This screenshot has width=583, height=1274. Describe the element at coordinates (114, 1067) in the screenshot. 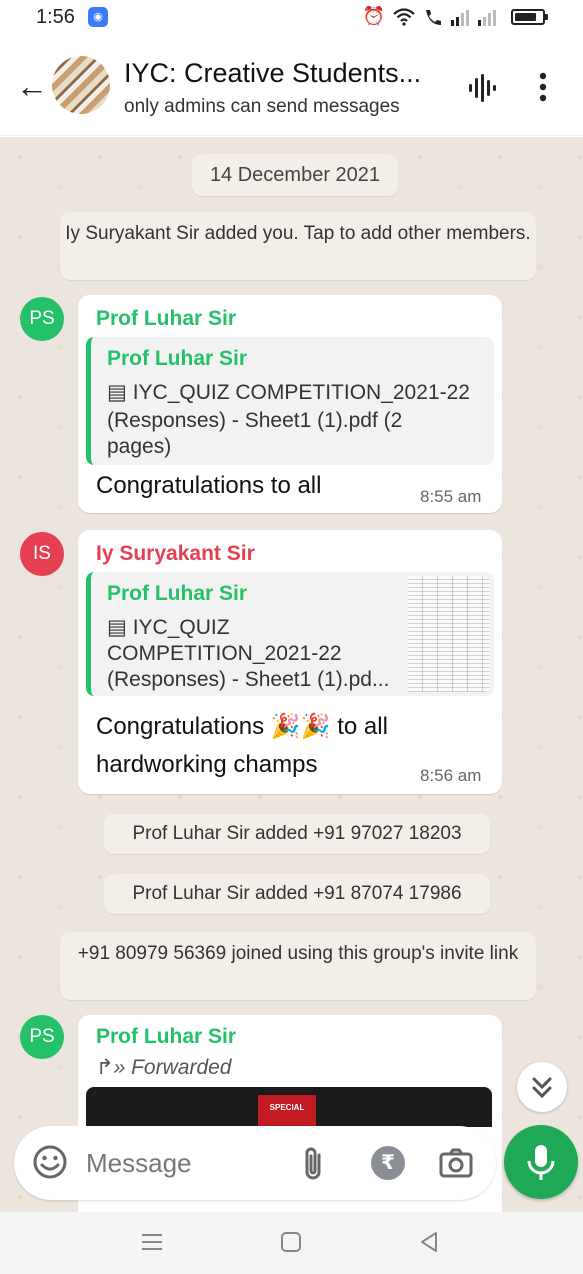

I see `forwarded-icon: ↱»` at that location.